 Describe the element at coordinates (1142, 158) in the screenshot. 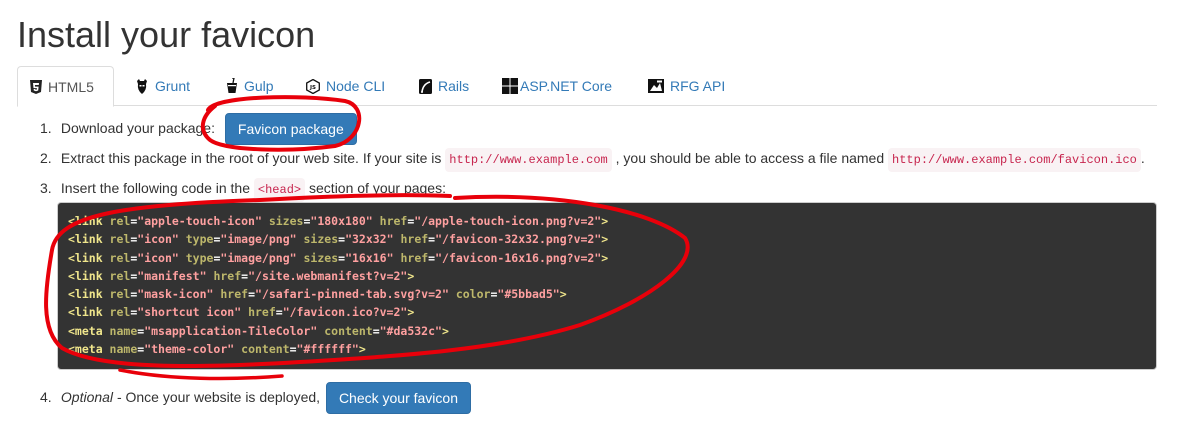

I see `step-text: .` at that location.